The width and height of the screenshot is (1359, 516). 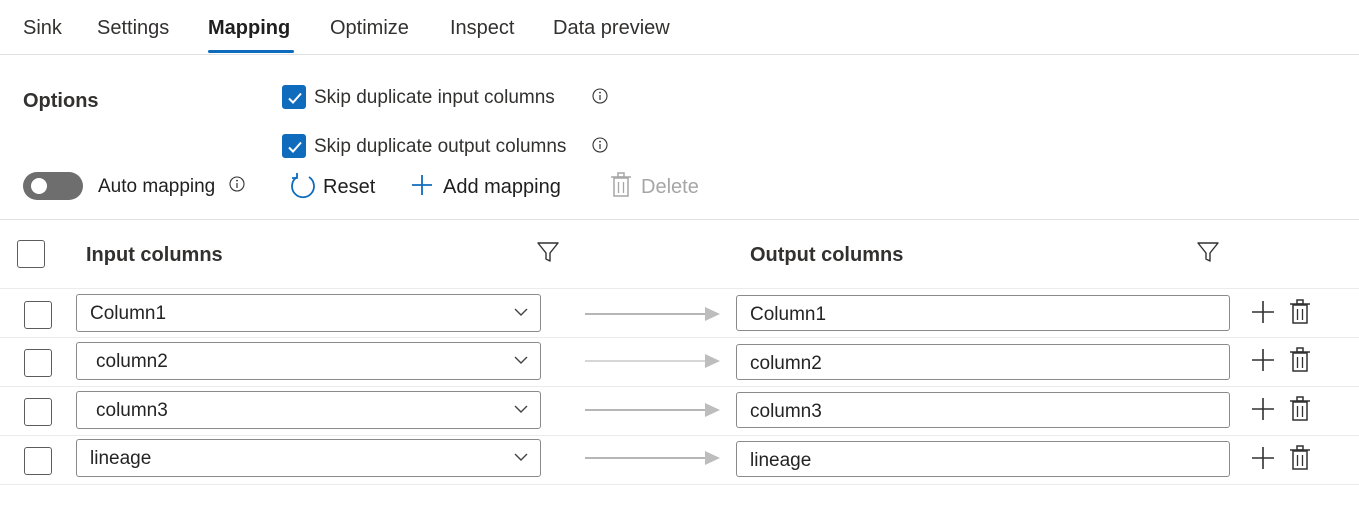 What do you see at coordinates (303, 186) in the screenshot?
I see `reset-icon` at bounding box center [303, 186].